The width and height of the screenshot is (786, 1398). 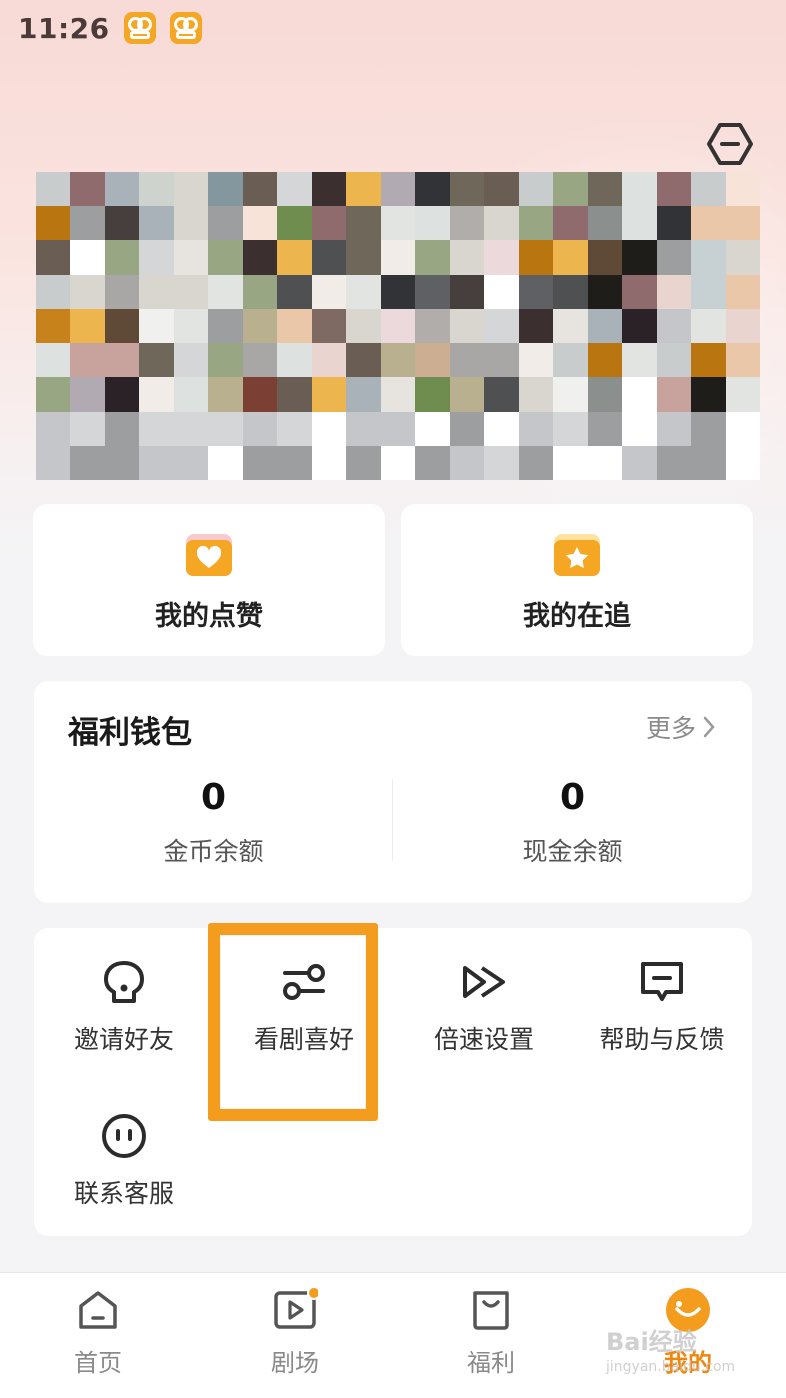 What do you see at coordinates (64, 28) in the screenshot?
I see `status-time: 11:26` at bounding box center [64, 28].